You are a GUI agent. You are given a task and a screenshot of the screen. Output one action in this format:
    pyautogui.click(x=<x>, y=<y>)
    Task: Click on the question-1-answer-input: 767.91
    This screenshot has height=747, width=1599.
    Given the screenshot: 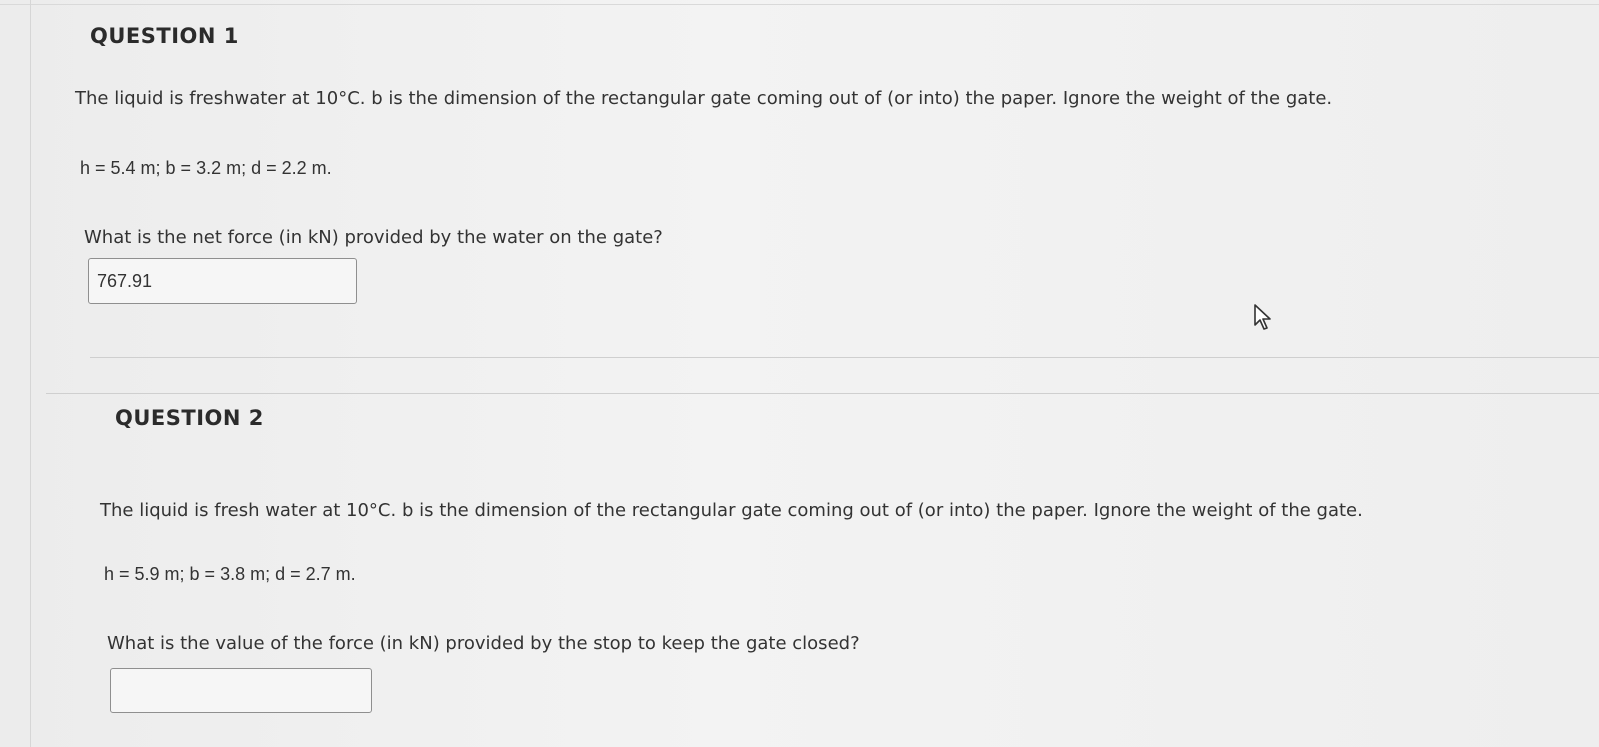 What is the action you would take?
    pyautogui.click(x=222, y=281)
    